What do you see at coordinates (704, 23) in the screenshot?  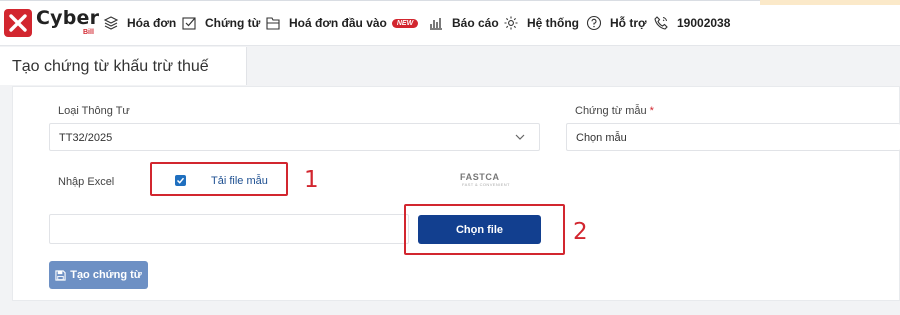 I see `hotline-number: 19002038` at bounding box center [704, 23].